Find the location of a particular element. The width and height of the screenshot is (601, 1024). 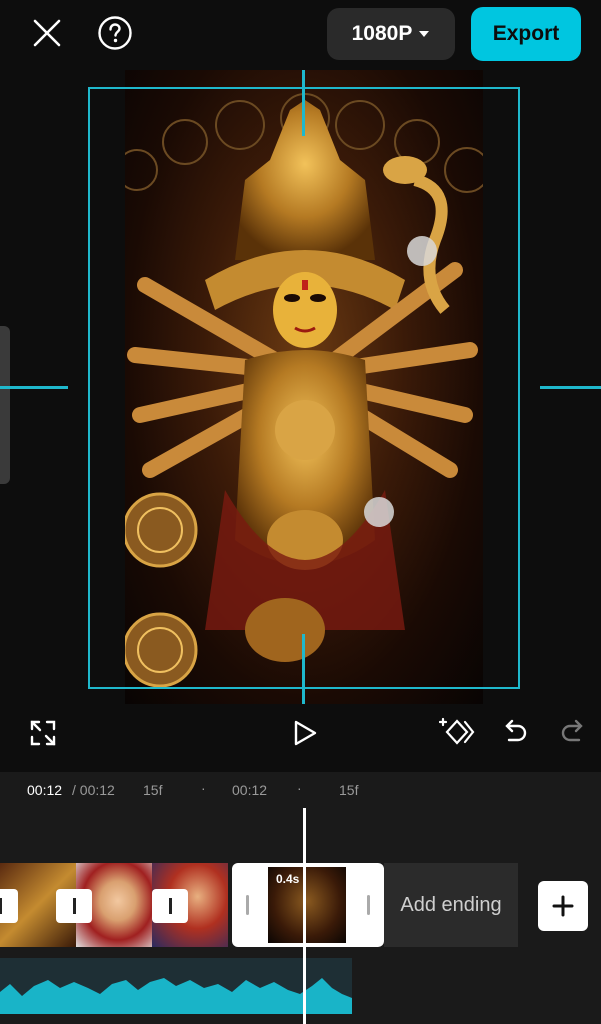

help-icon is located at coordinates (115, 33).